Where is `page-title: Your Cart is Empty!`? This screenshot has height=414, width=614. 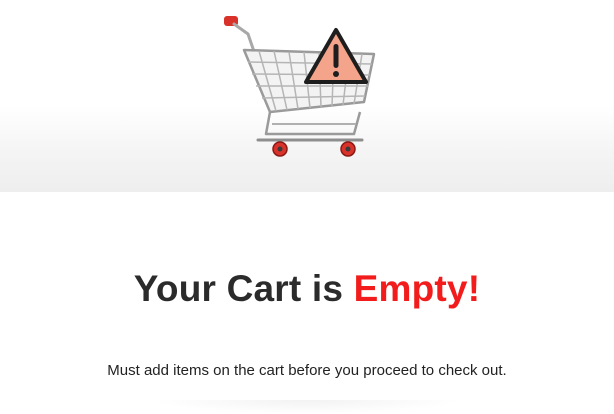 page-title: Your Cart is Empty! is located at coordinates (307, 289).